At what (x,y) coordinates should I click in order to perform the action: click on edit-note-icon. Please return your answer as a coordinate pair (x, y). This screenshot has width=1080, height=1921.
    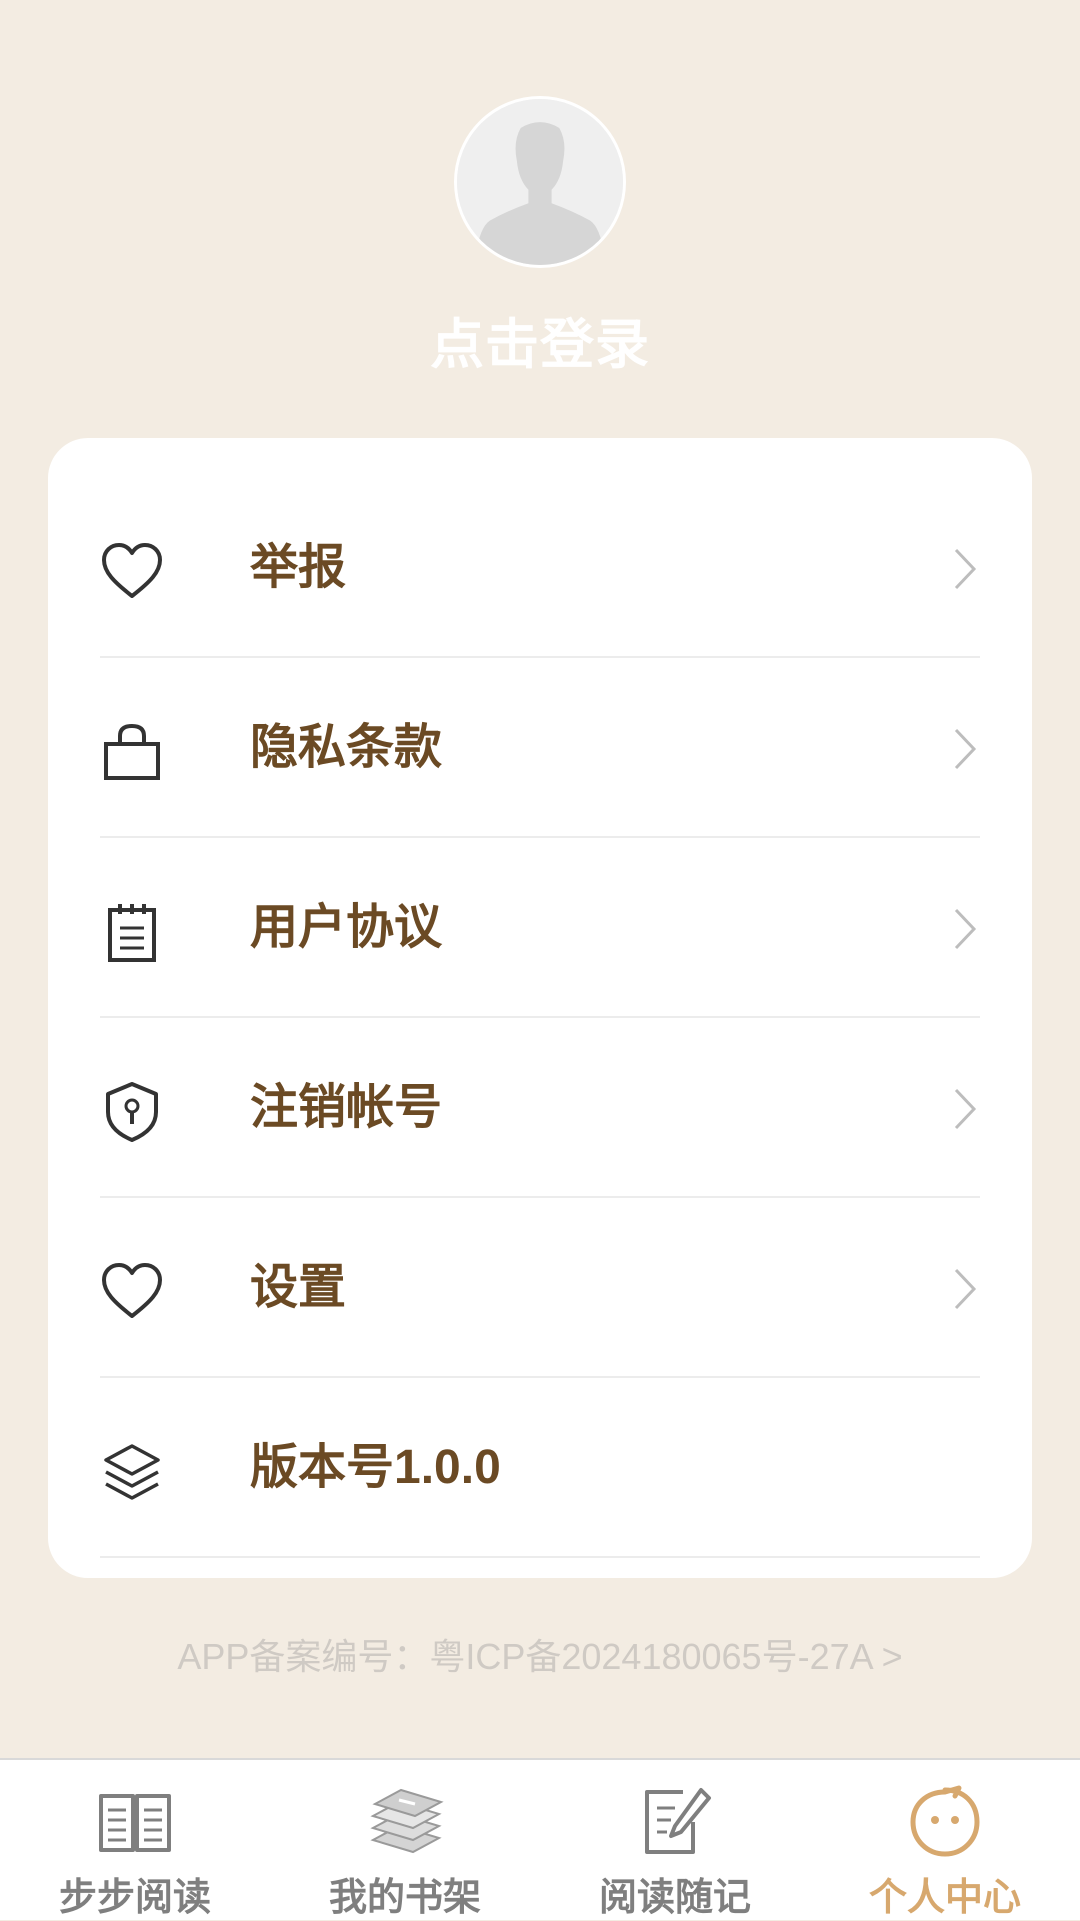
    Looking at the image, I should click on (675, 1822).